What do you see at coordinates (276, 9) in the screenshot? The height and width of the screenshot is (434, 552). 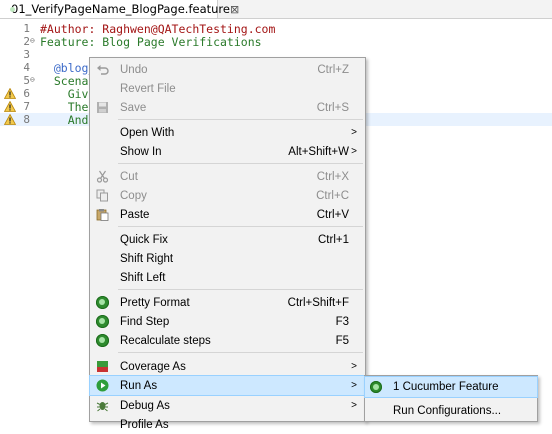 I see `editor-tab-bar: 01_VerifyPageName_BlogPage.feature ⊠` at bounding box center [276, 9].